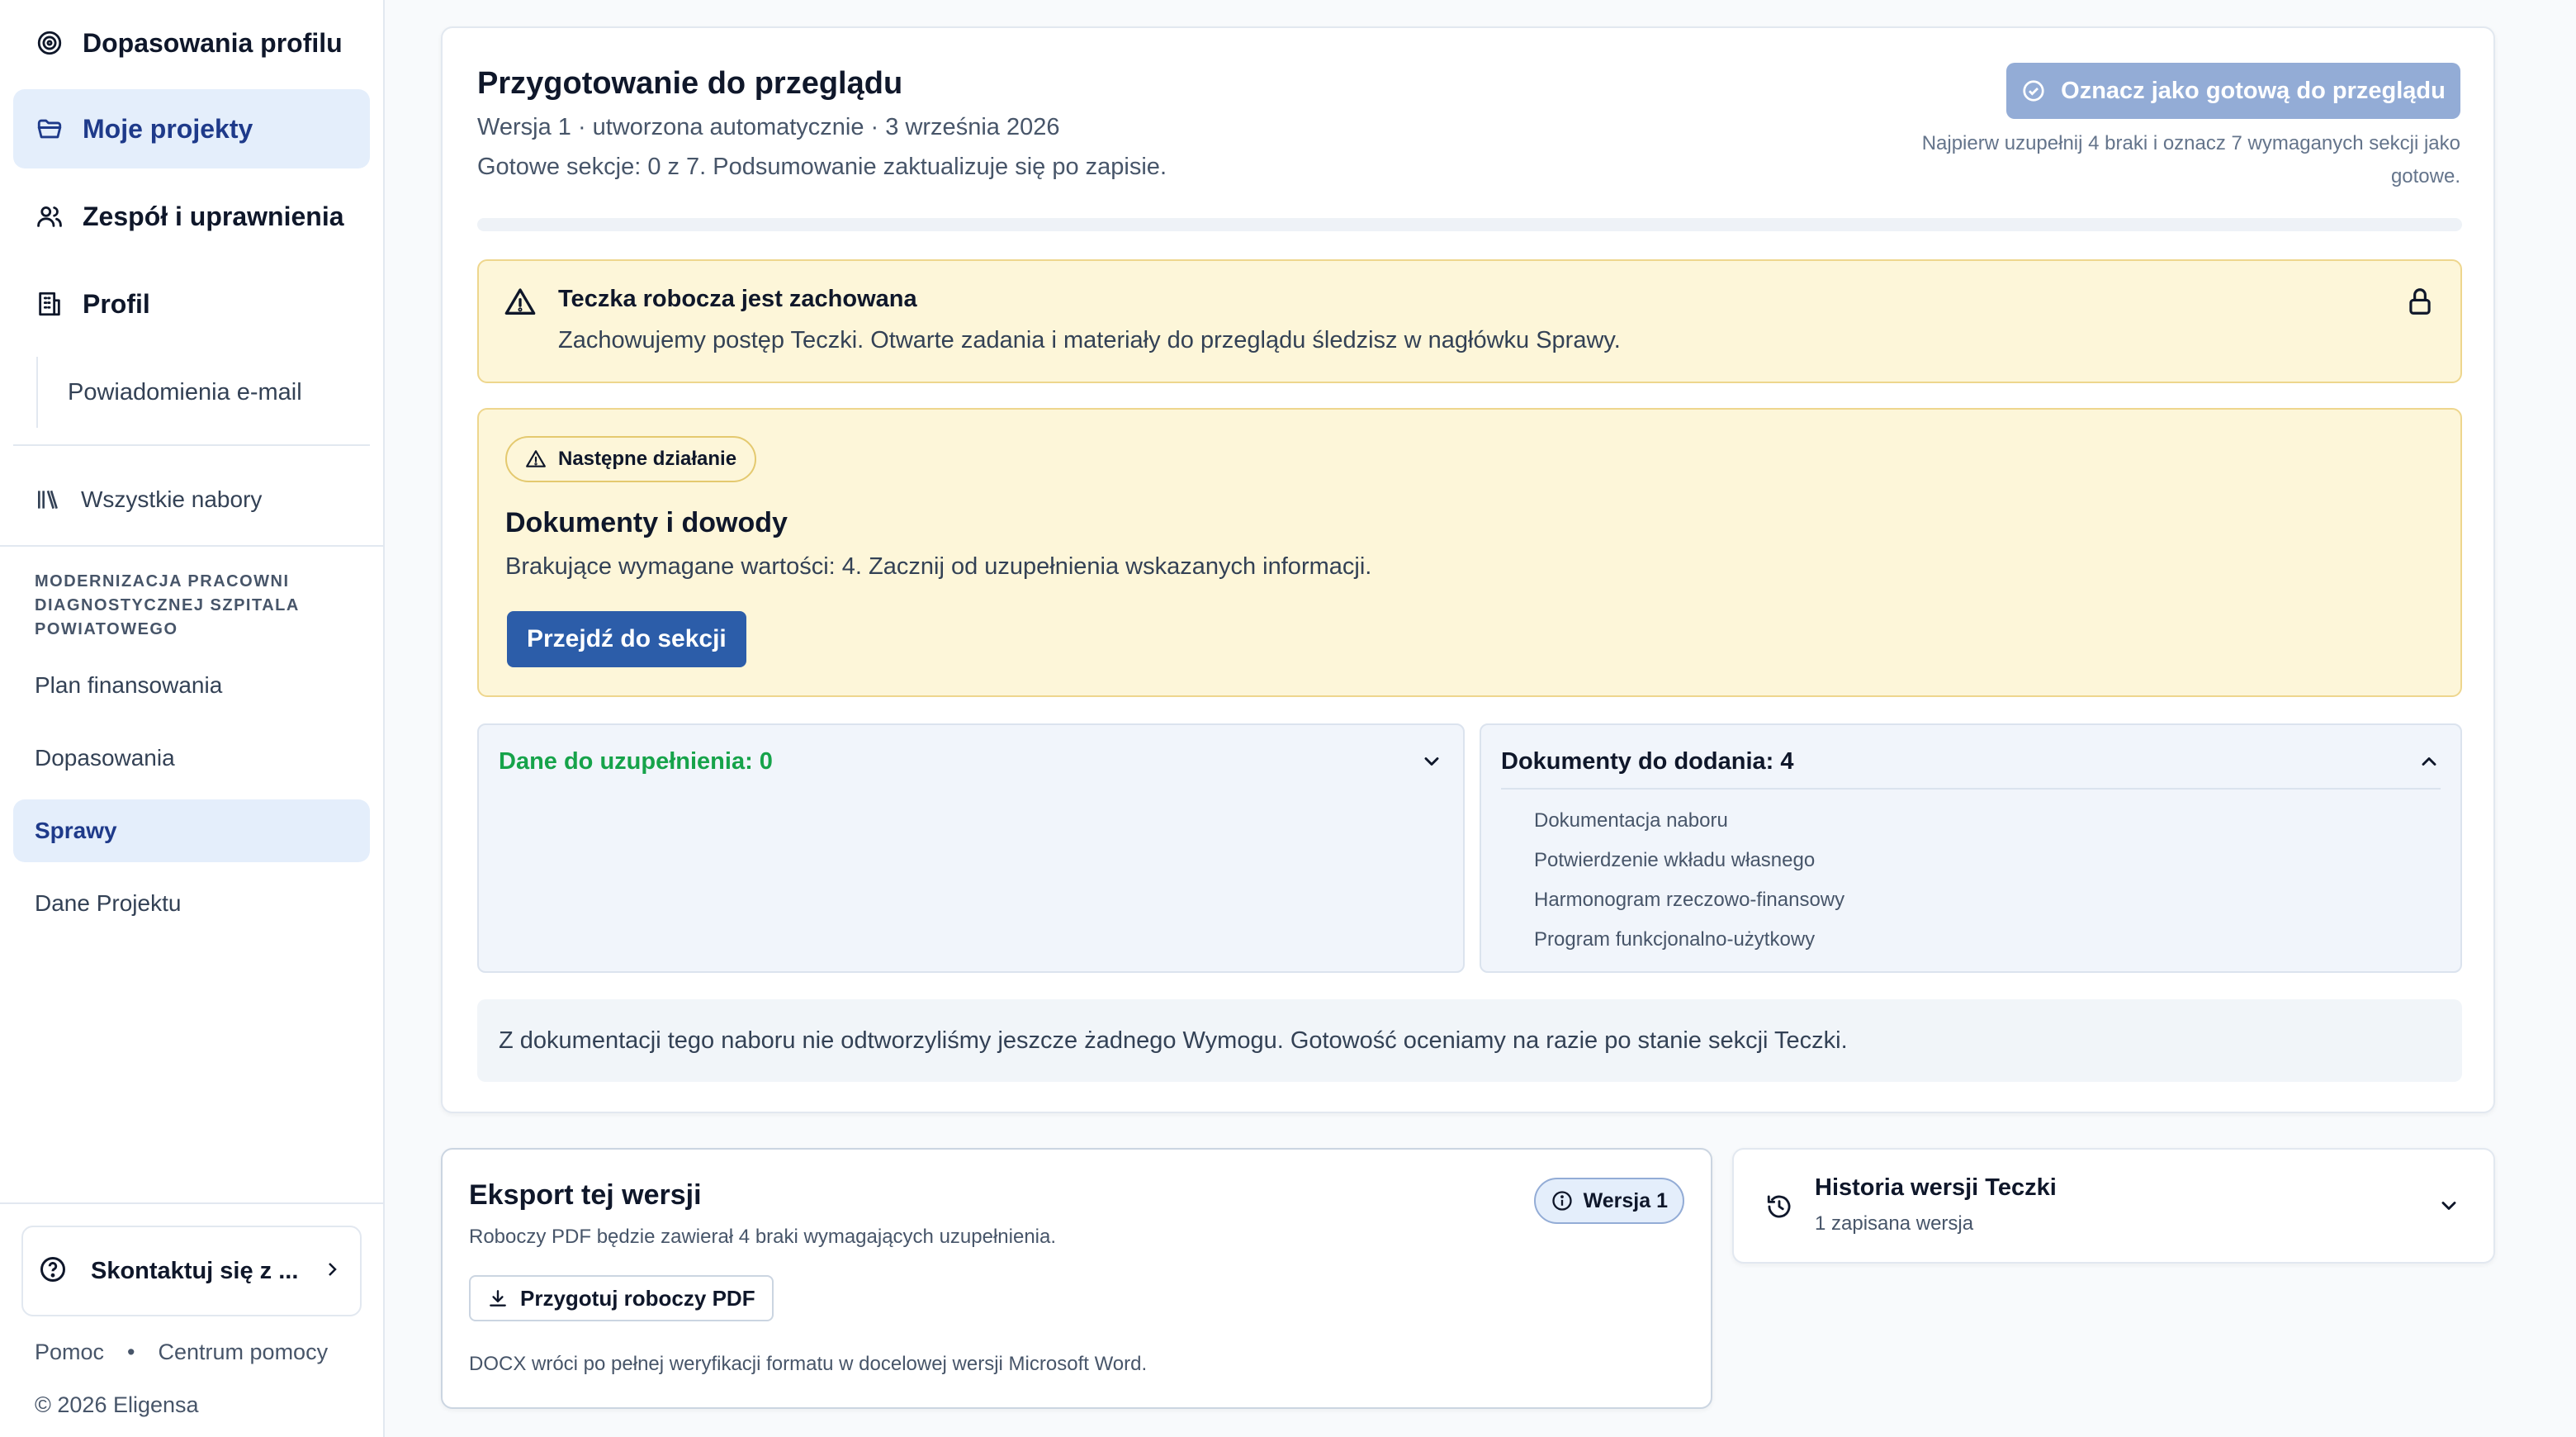 The image size is (2576, 1437). Describe the element at coordinates (213, 43) in the screenshot. I see `nav-item-label: Dopasowania profilu` at that location.